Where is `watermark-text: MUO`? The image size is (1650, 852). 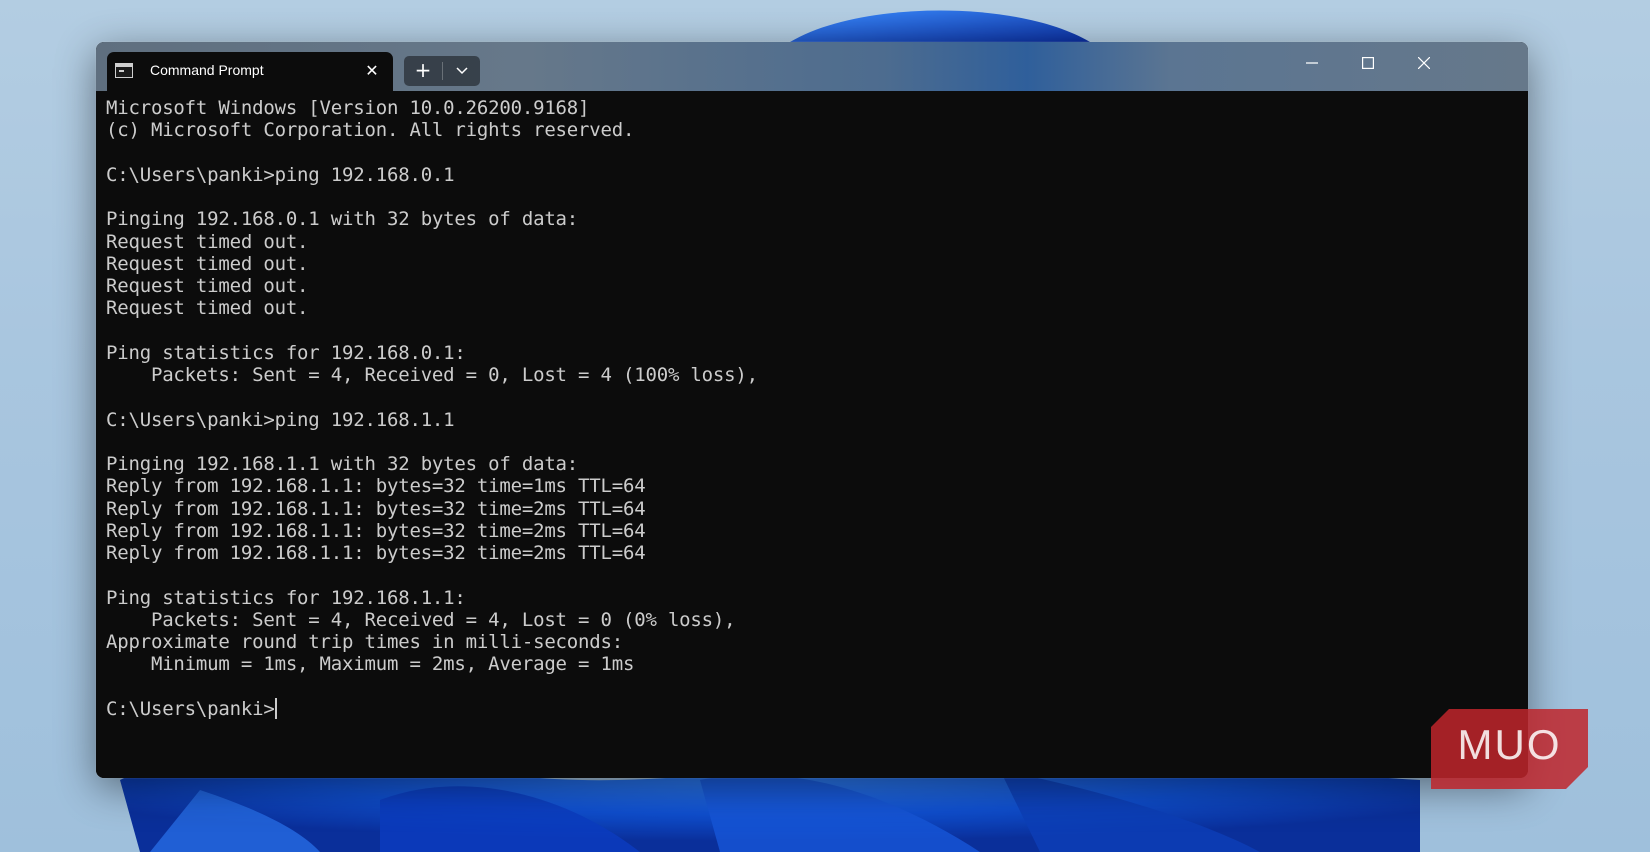
watermark-text: MUO is located at coordinates (1509, 744).